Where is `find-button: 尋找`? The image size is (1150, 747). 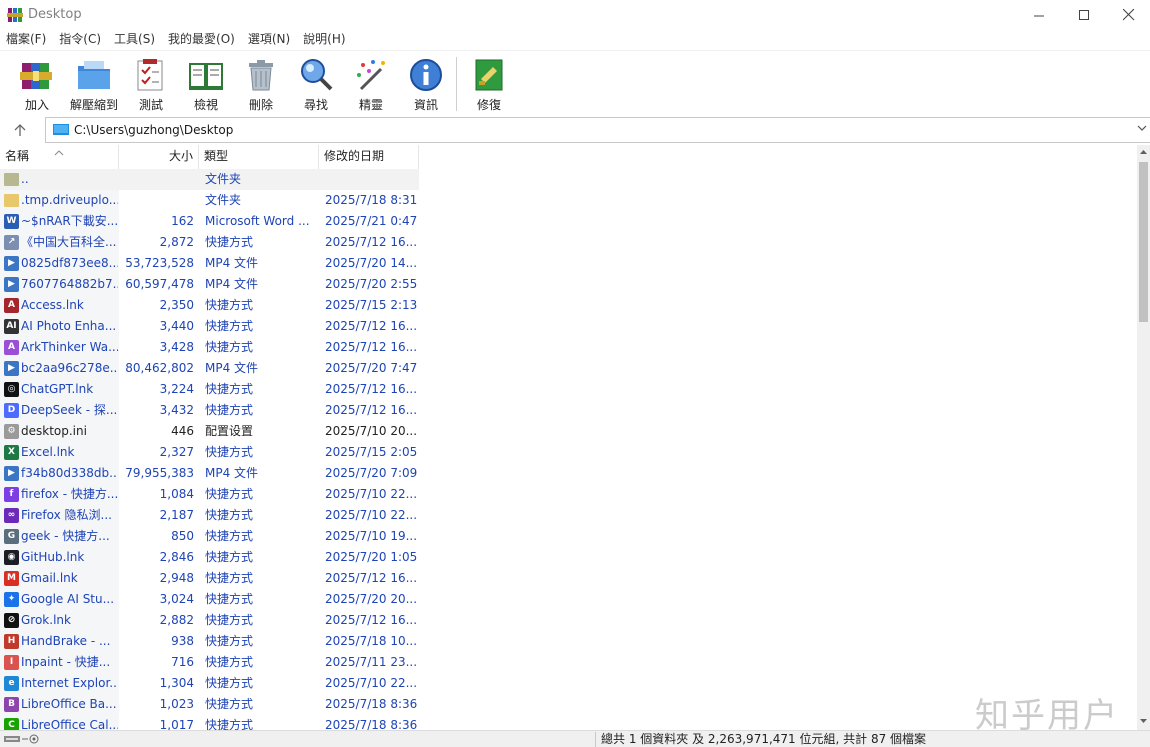
find-button: 尋找 is located at coordinates (316, 84).